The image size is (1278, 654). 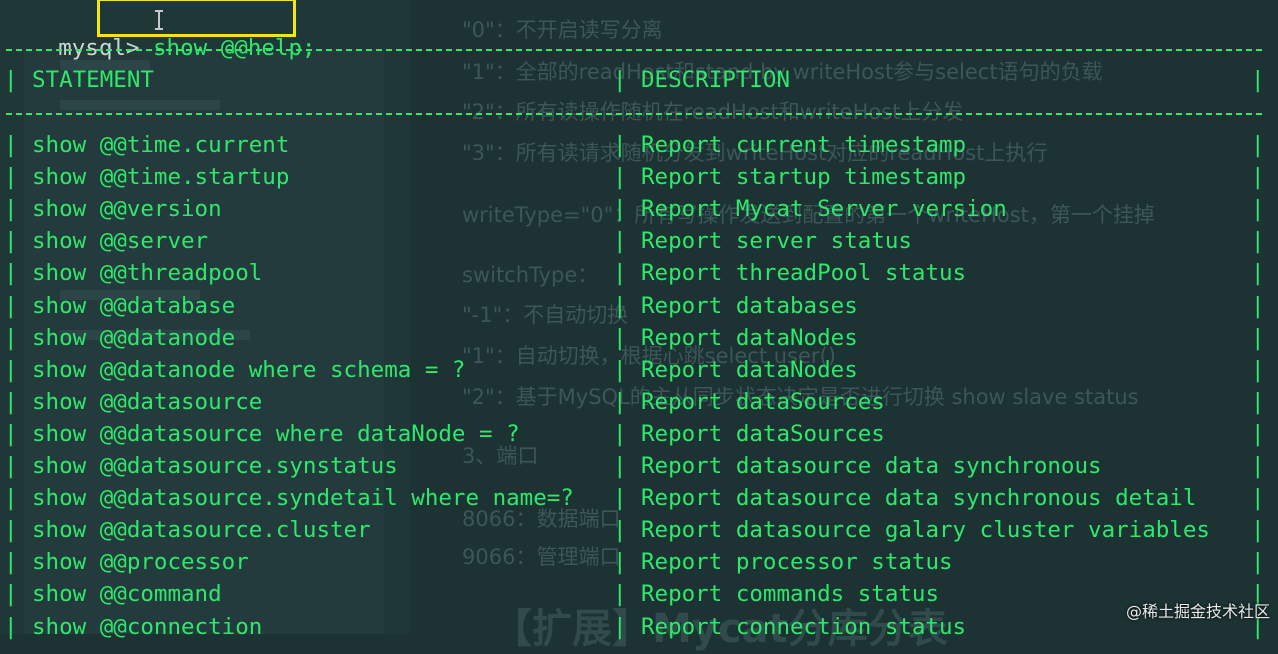 I want to click on description-cell: Report processor status, so click(x=797, y=562).